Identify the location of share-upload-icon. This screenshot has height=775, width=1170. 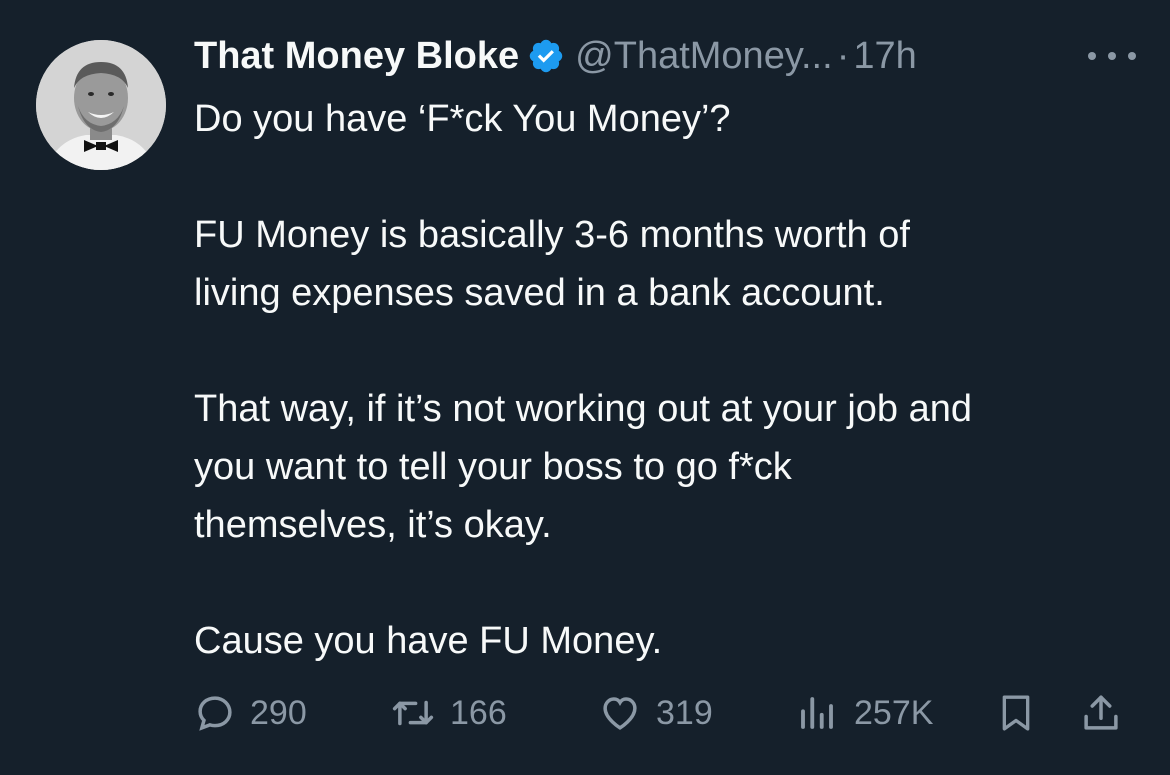
(1101, 713).